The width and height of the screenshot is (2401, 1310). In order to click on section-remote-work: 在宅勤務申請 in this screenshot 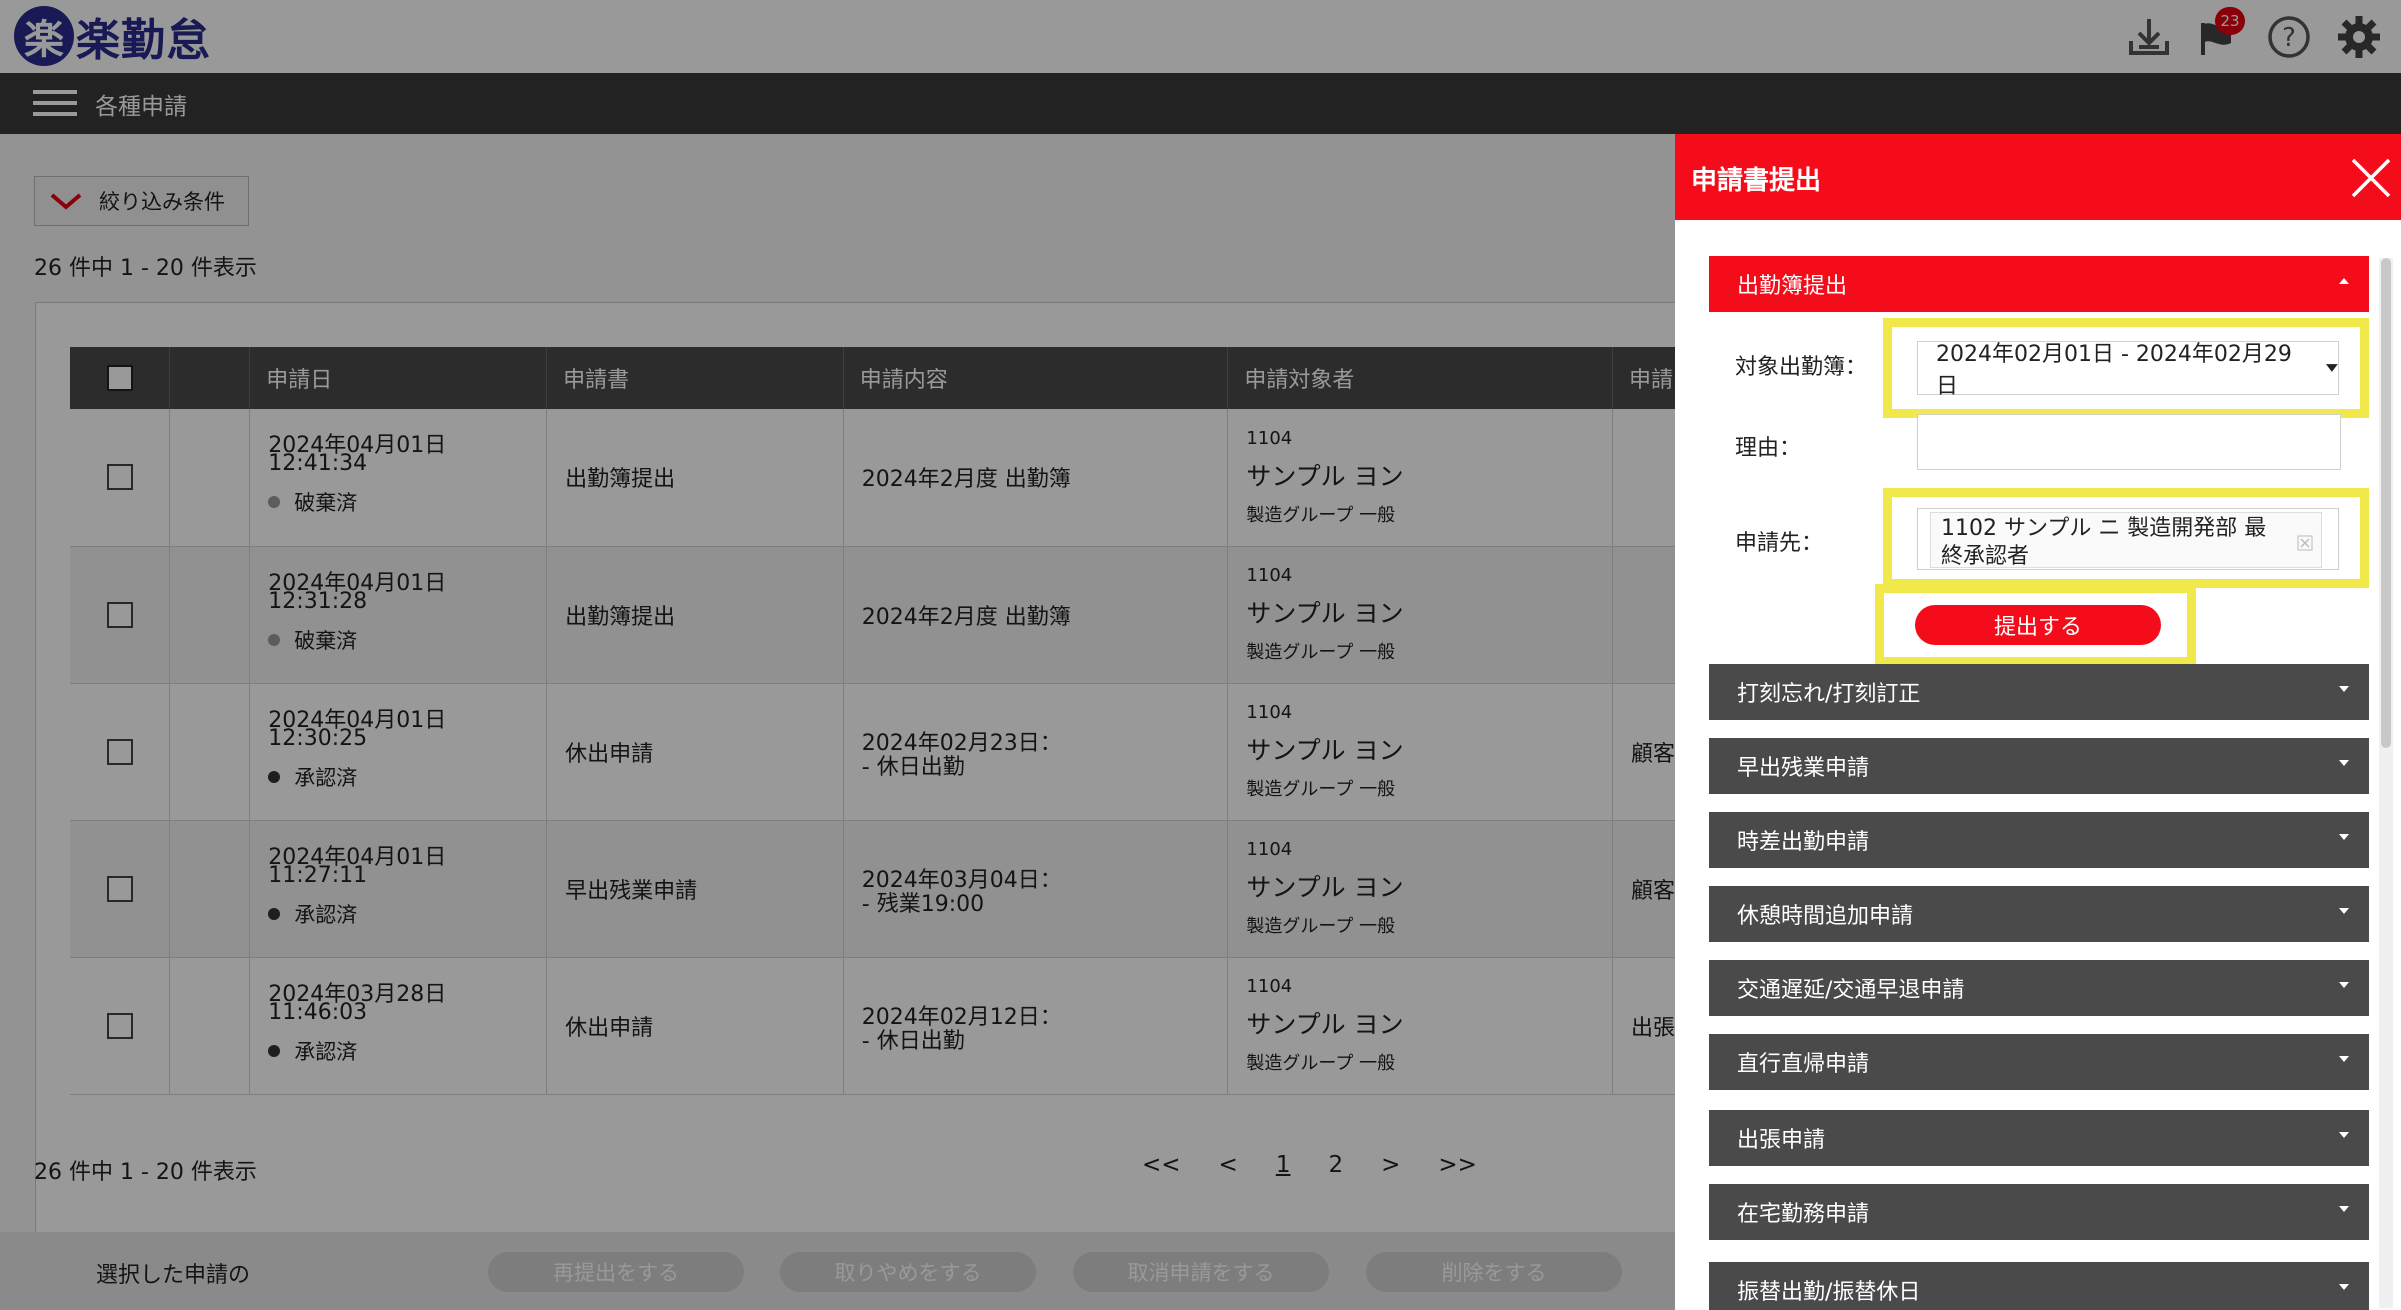, I will do `click(2039, 1212)`.